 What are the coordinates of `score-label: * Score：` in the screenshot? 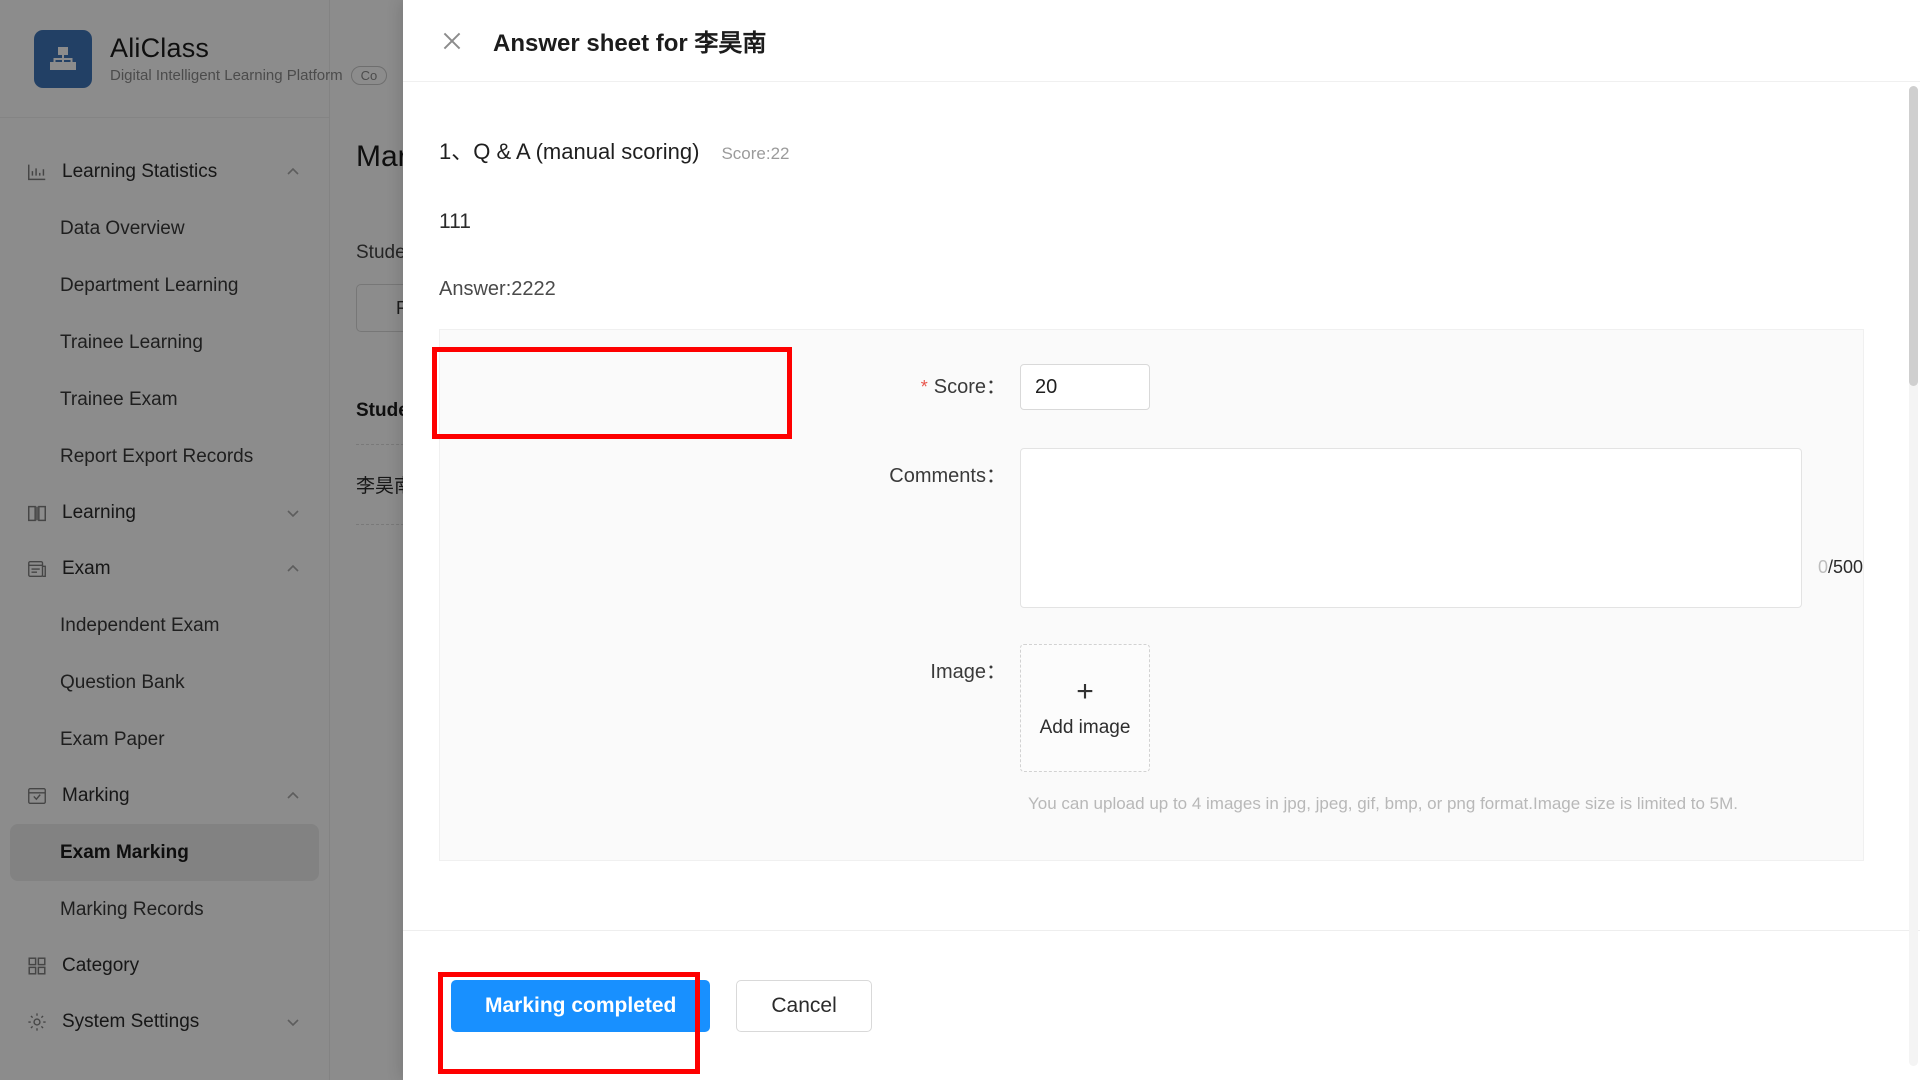 It's located at (730, 387).